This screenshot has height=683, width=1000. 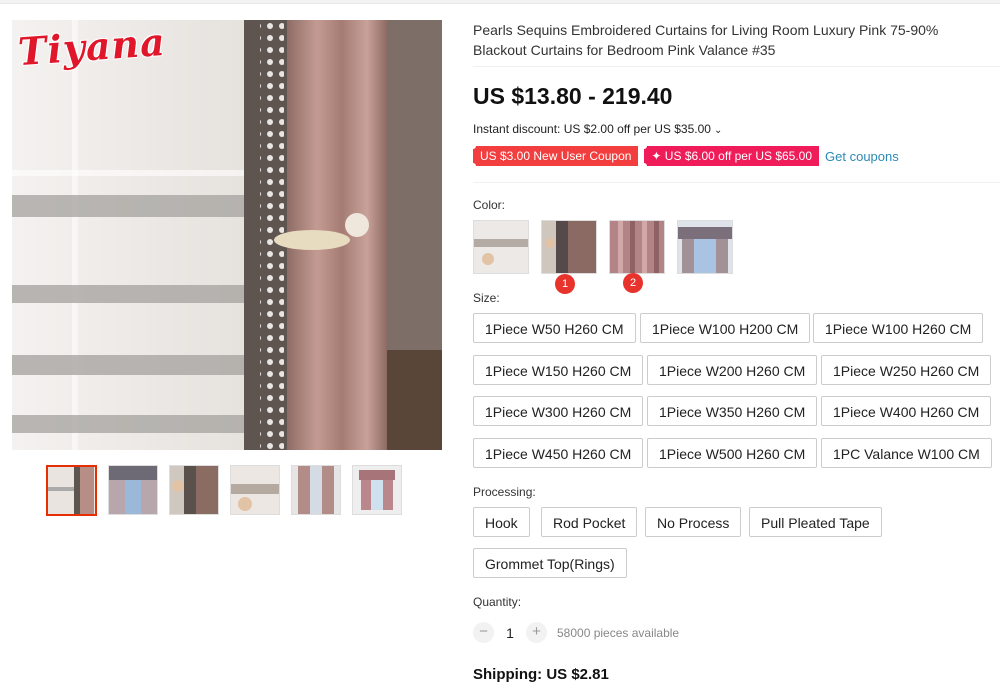 What do you see at coordinates (554, 156) in the screenshot?
I see `new-user-coupon: US $3.00 New User Coupon` at bounding box center [554, 156].